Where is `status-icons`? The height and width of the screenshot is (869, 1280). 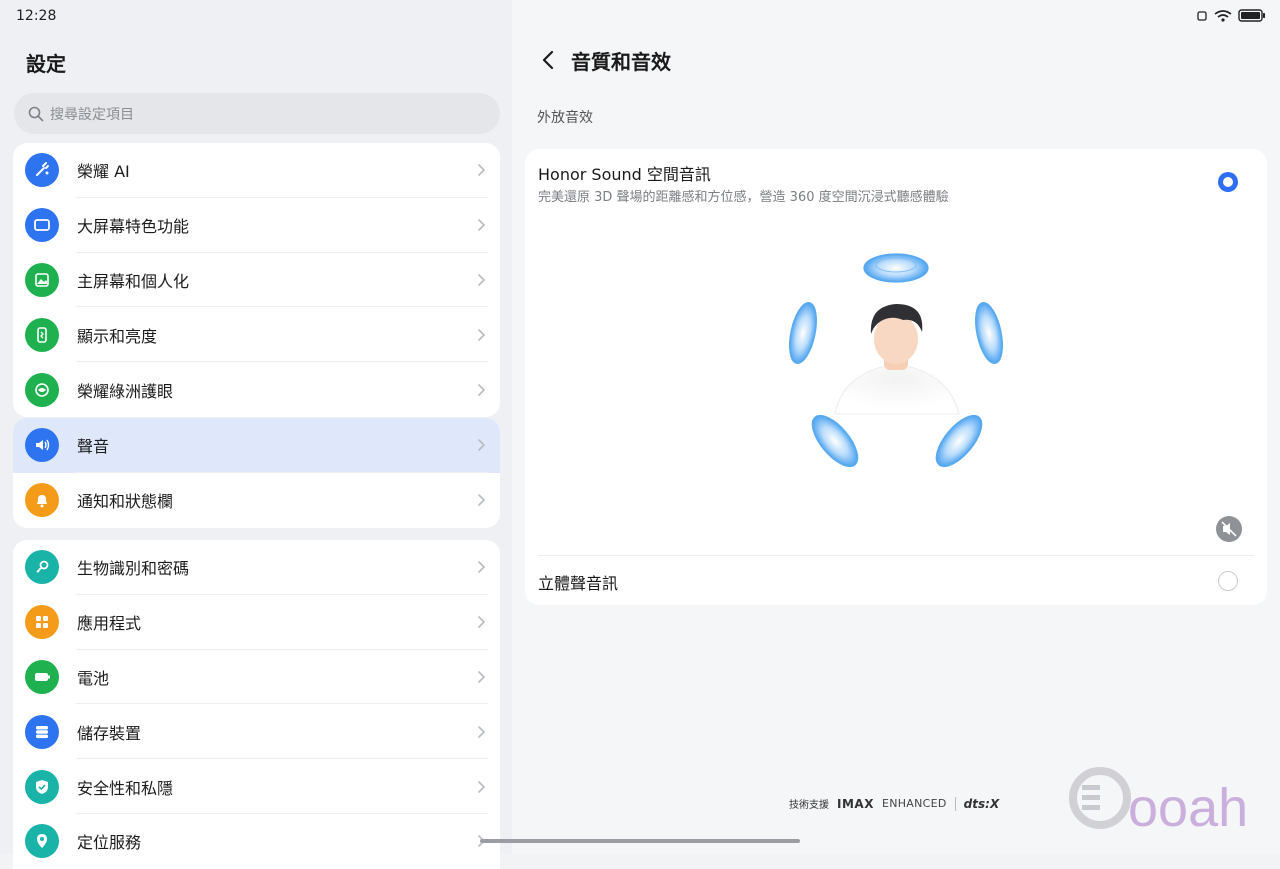 status-icons is located at coordinates (1231, 15).